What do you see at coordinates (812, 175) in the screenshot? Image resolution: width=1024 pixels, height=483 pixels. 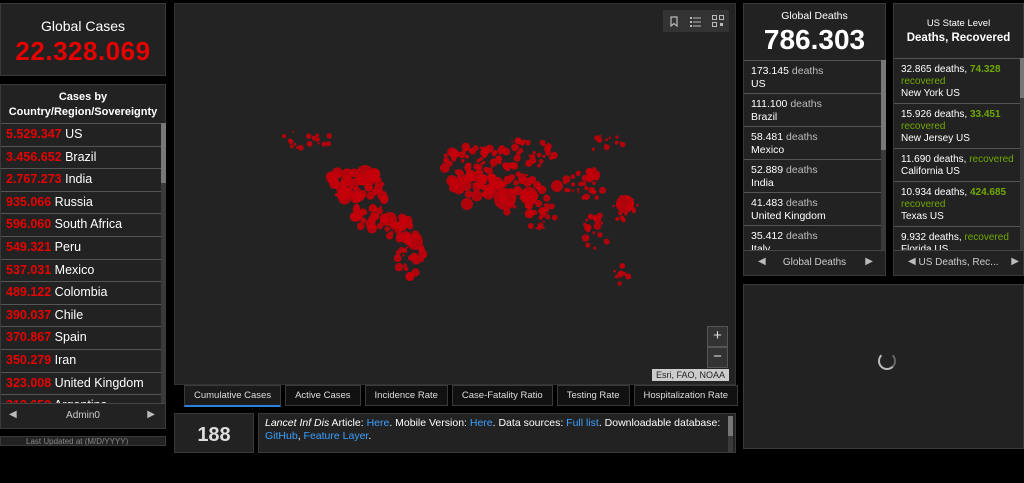 I see `list-item: 52.889 deaths India` at bounding box center [812, 175].